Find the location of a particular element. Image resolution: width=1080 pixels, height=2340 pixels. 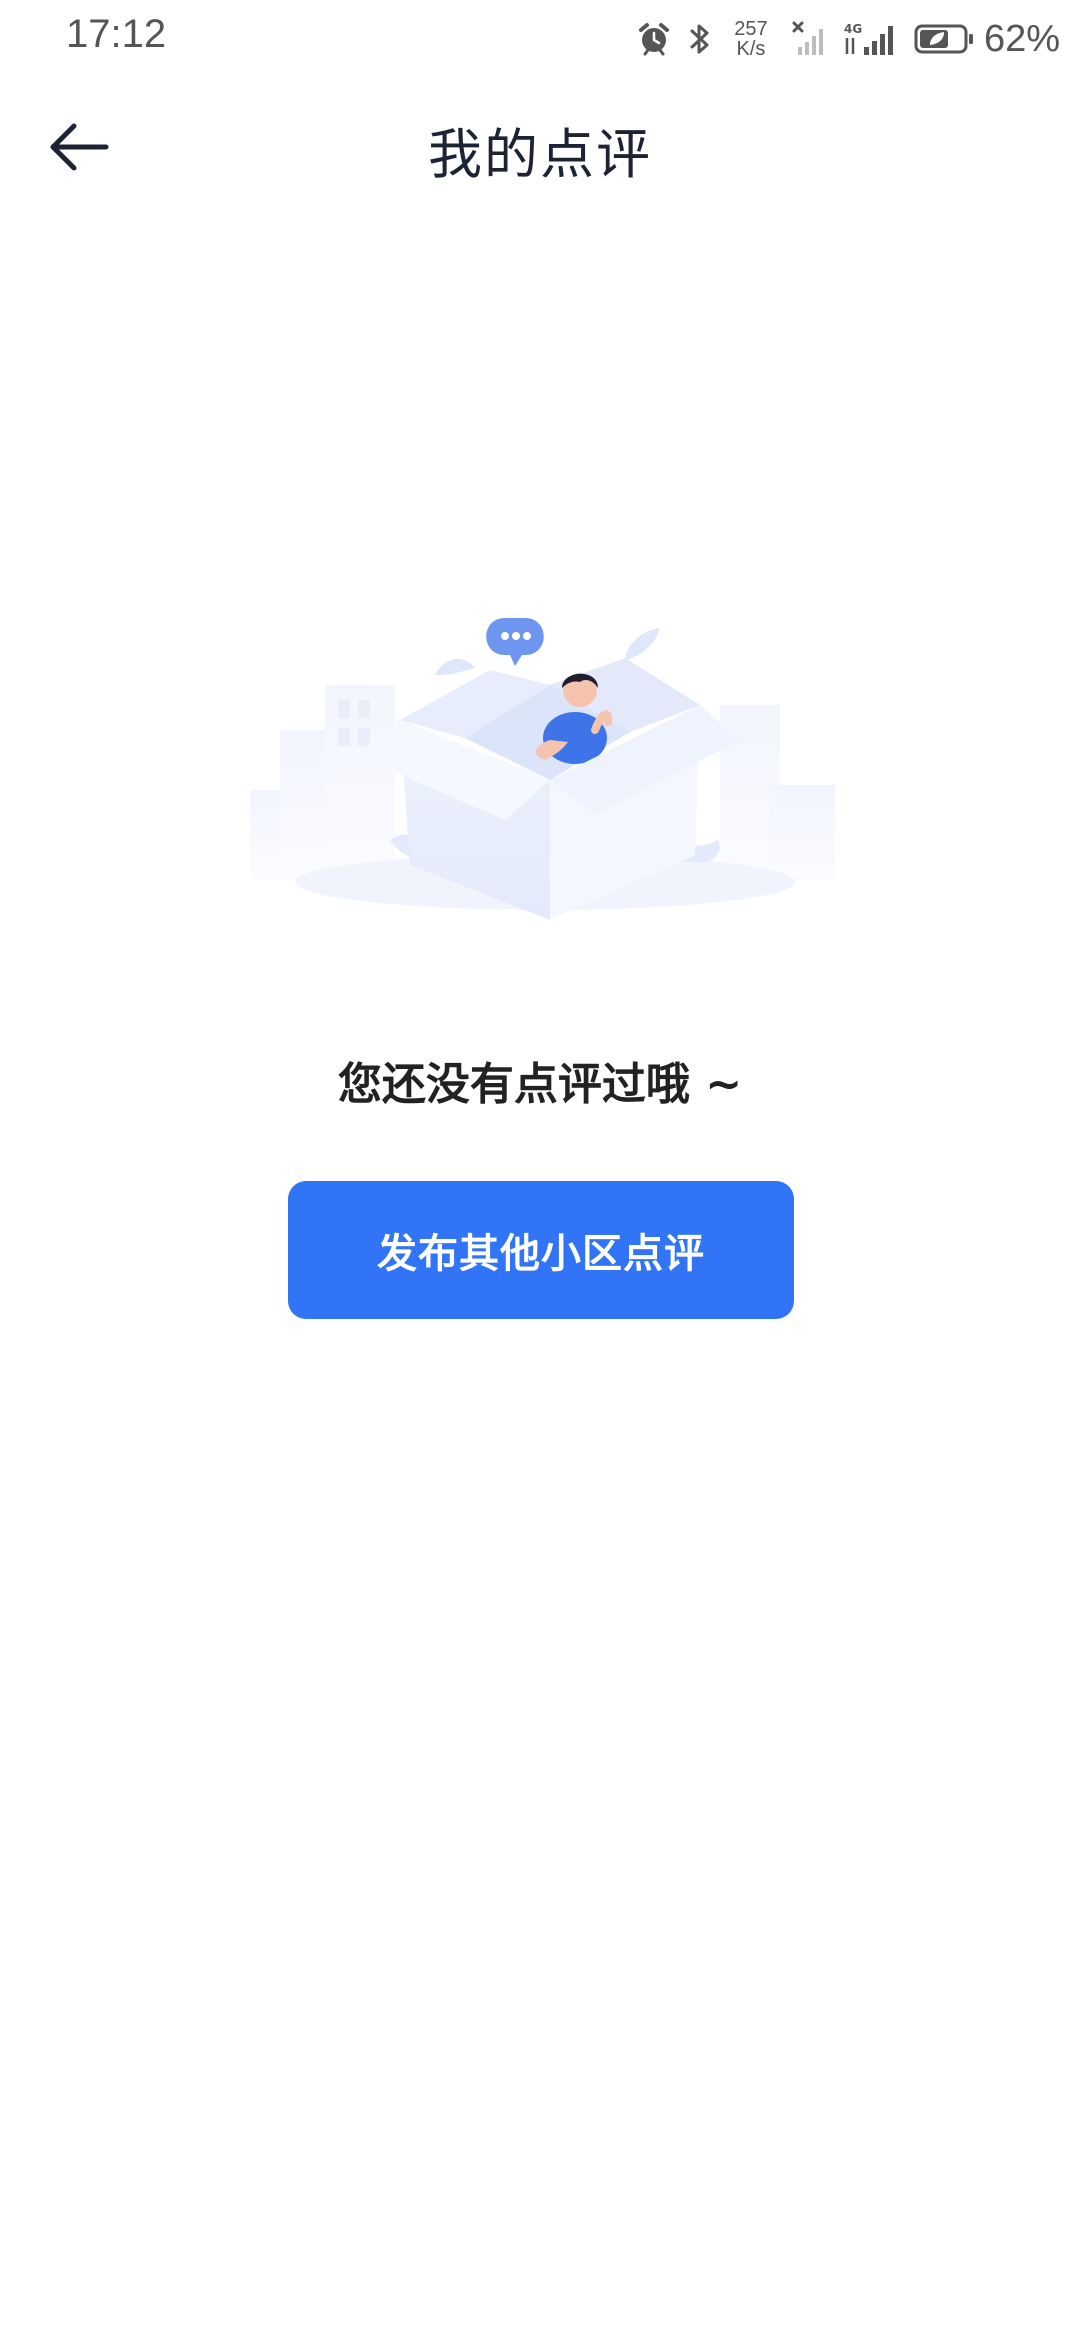

network-label: 4G is located at coordinates (853, 29).